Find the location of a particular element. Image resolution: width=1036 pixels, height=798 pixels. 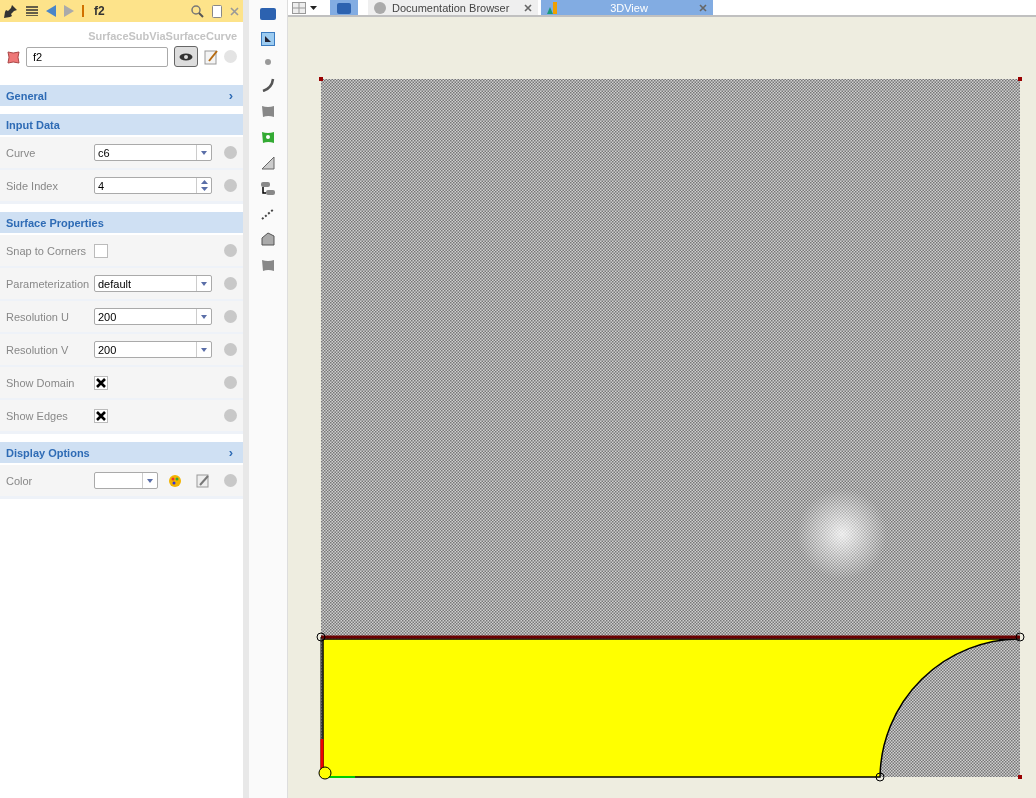

select-icon is located at coordinates (268, 39).